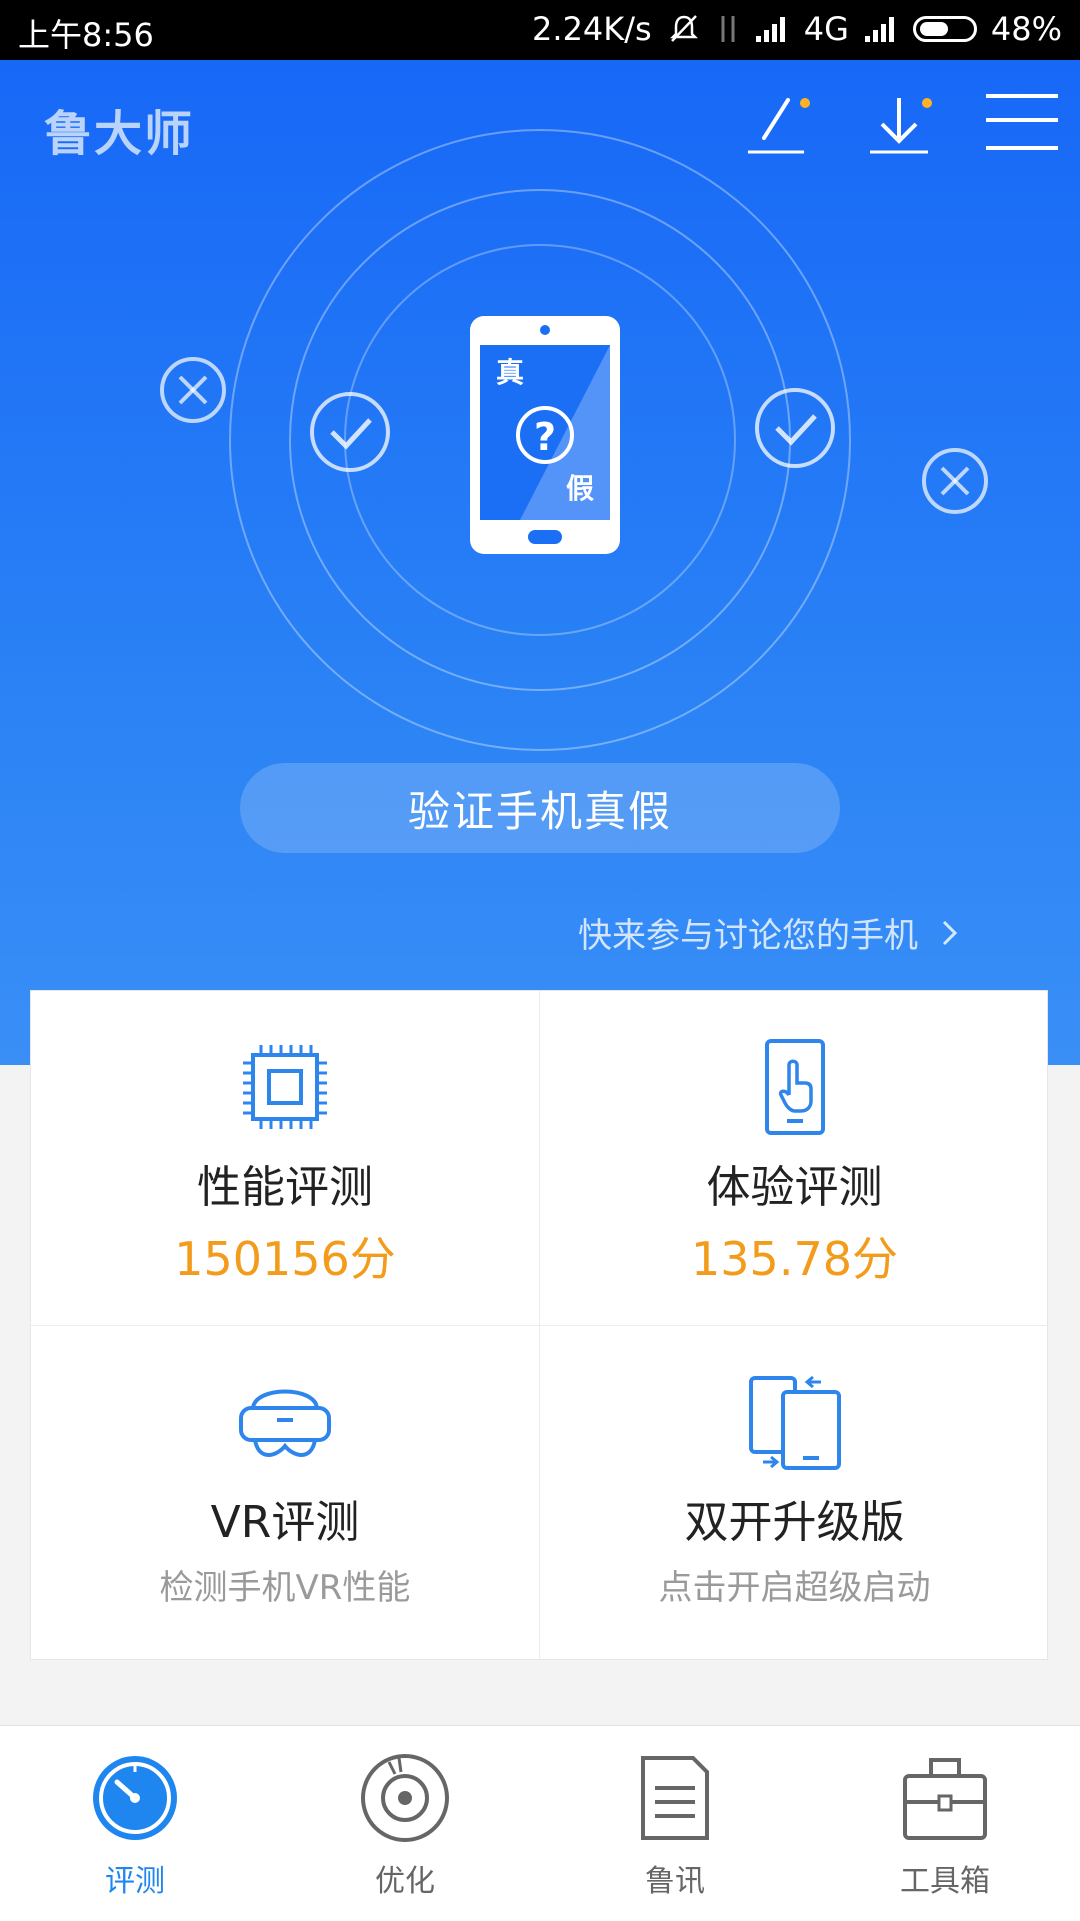 The image size is (1080, 1921). What do you see at coordinates (592, 29) in the screenshot?
I see `network-speed: 2.24K/s` at bounding box center [592, 29].